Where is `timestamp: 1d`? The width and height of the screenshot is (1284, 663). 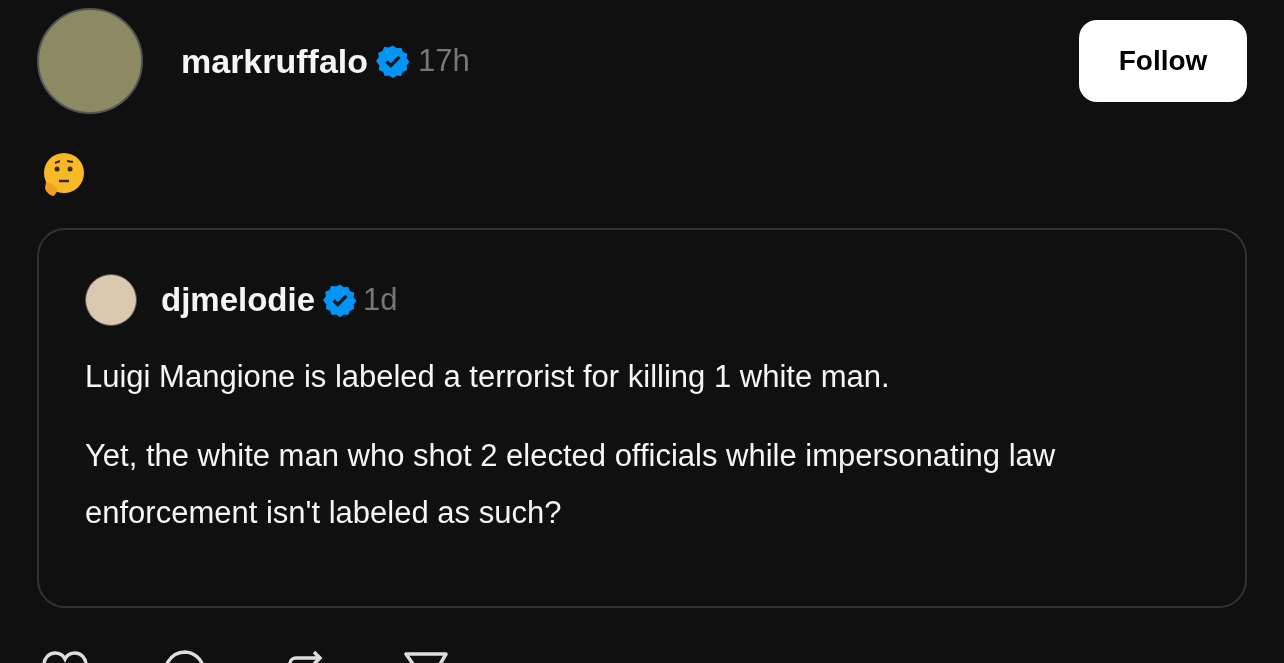
timestamp: 1d is located at coordinates (380, 300).